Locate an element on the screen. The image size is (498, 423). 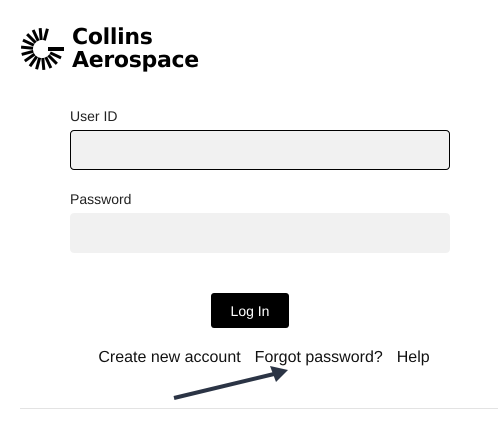
link: Create new account is located at coordinates (169, 358).